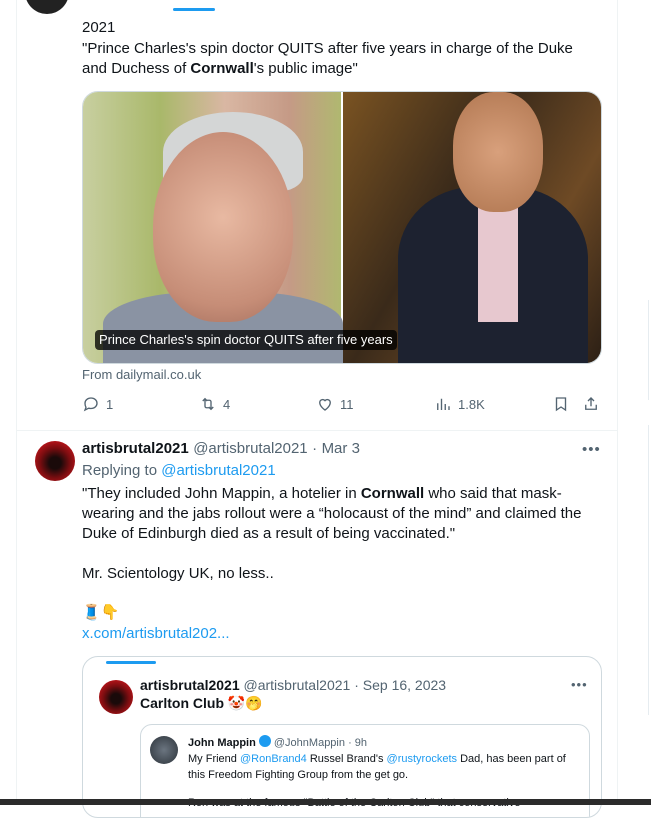 The width and height of the screenshot is (651, 818). Describe the element at coordinates (178, 573) in the screenshot. I see `tweet-body-line2: Mr. Scientology UK, no less..` at that location.